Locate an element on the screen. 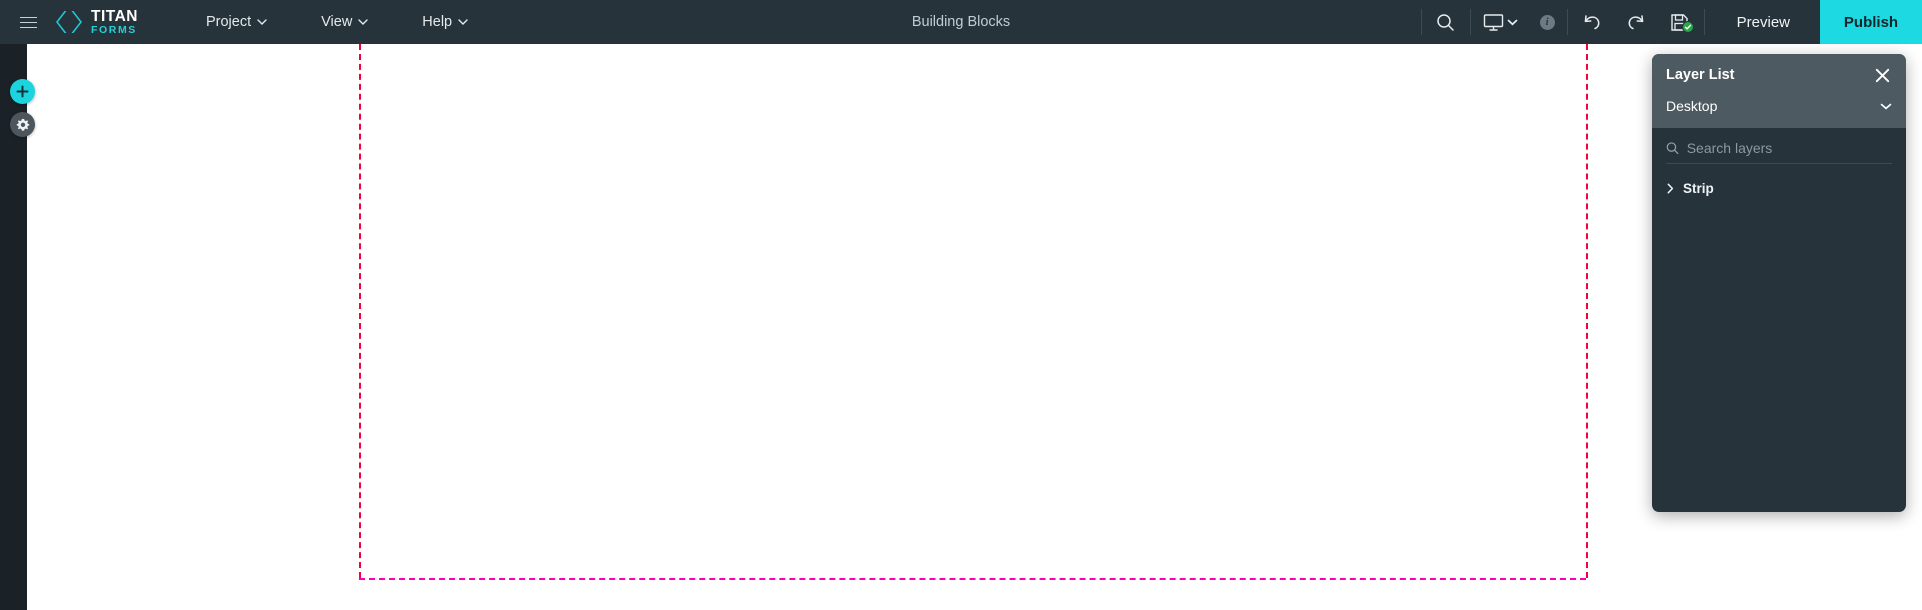  check-circle-icon is located at coordinates (1687, 27).